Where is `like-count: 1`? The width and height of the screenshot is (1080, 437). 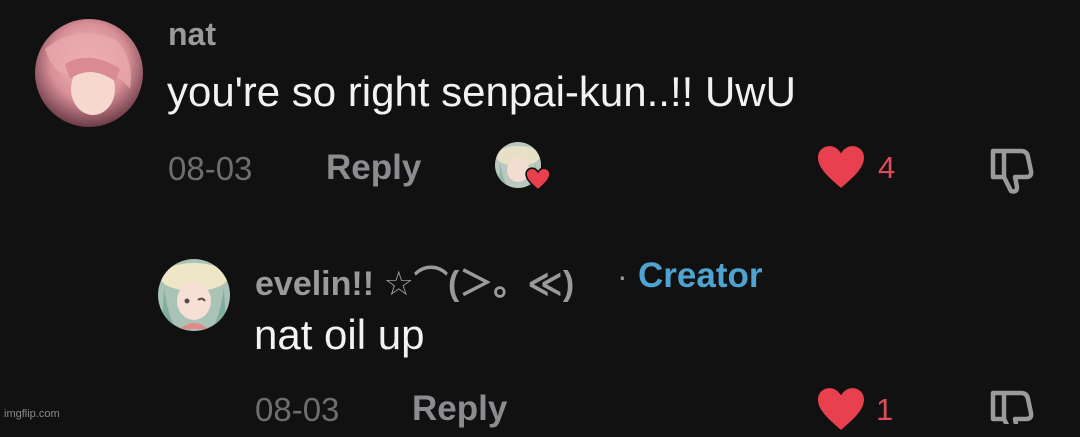 like-count: 1 is located at coordinates (885, 409).